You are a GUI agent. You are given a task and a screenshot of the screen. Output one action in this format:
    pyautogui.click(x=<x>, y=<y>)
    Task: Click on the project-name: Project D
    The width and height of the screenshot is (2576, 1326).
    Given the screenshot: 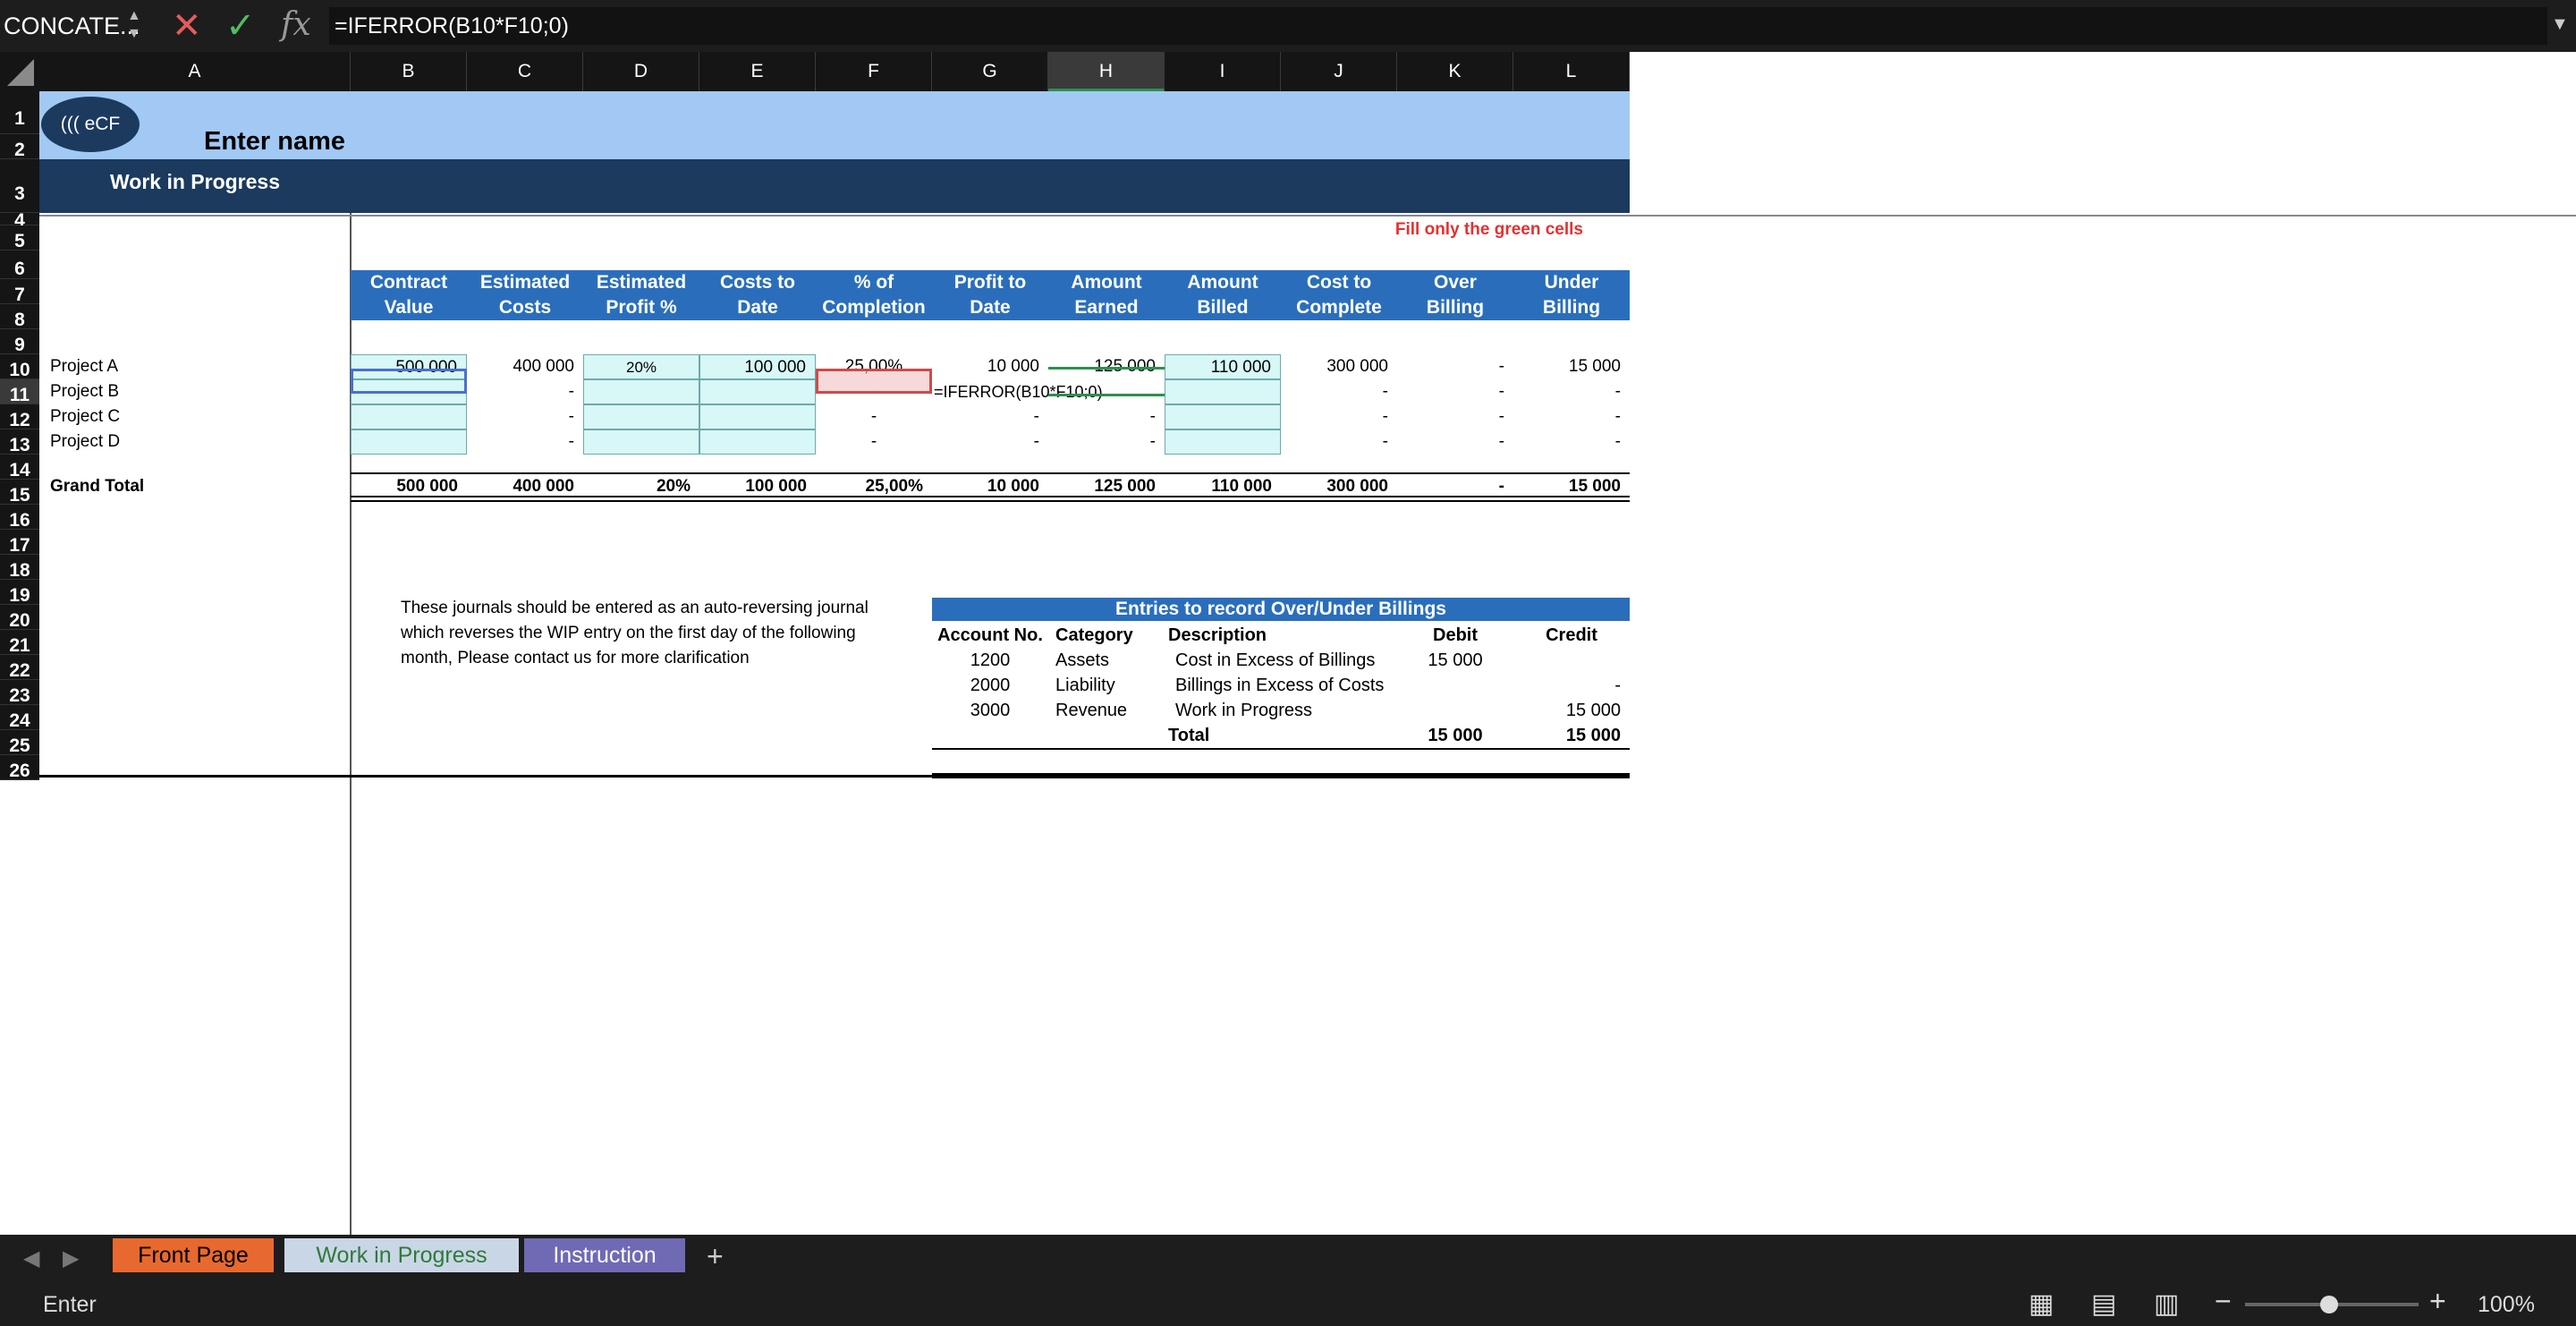 What is the action you would take?
    pyautogui.click(x=85, y=442)
    